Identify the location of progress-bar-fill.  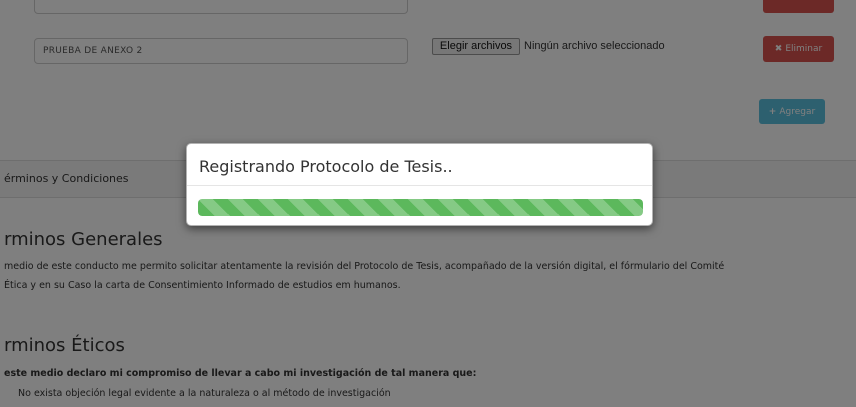
(420, 207).